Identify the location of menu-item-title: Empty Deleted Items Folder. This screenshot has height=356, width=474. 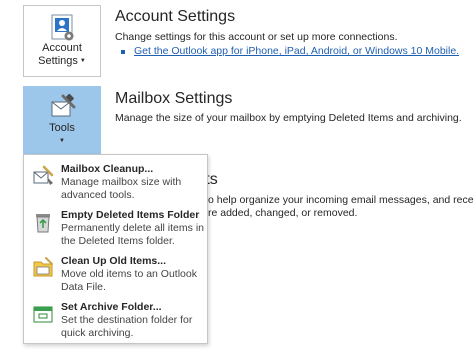
(130, 215).